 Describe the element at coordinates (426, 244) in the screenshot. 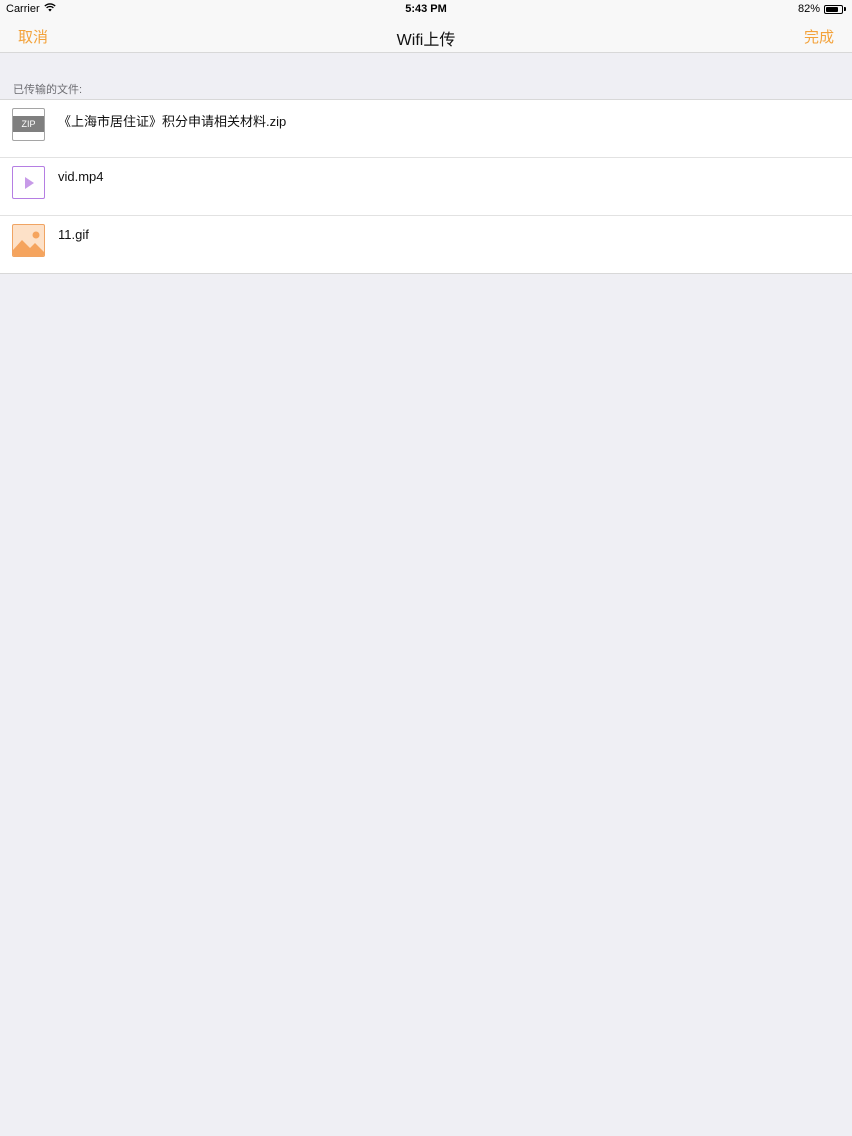

I see `file-row-image: 11.gif` at that location.